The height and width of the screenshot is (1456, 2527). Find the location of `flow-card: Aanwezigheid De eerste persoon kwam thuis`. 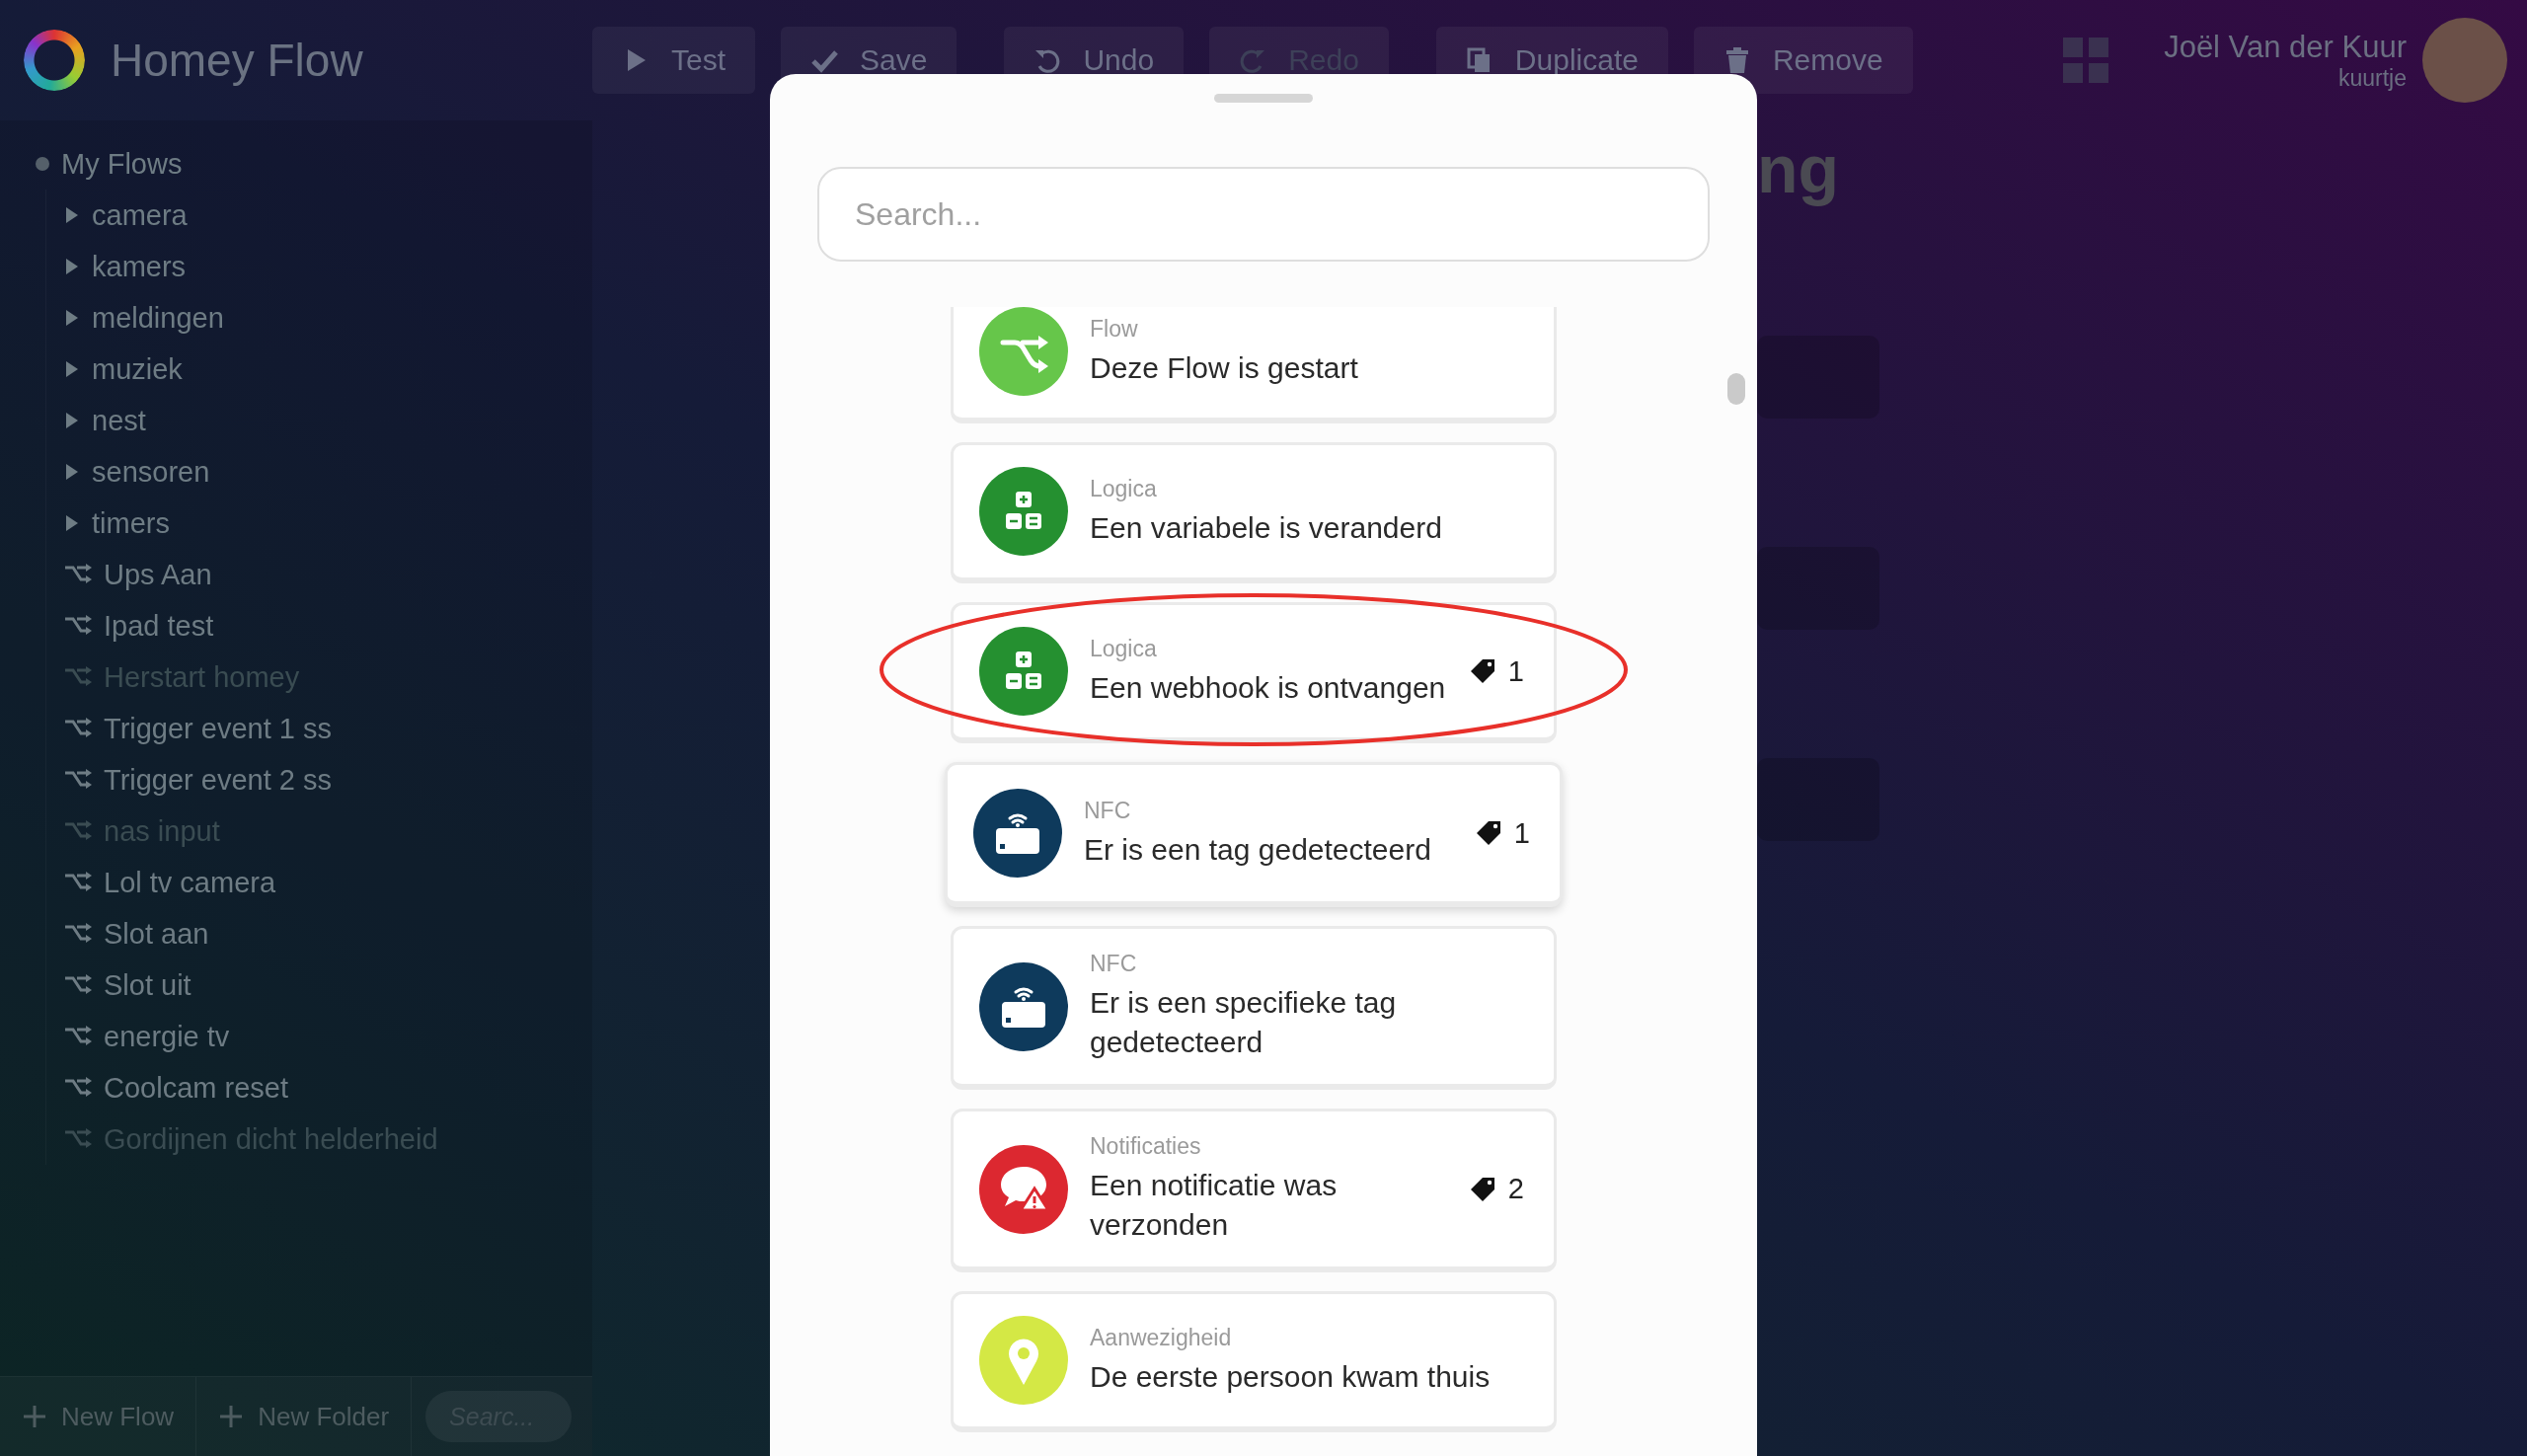

flow-card: Aanwezigheid De eerste persoon kwam thuis is located at coordinates (1254, 1361).